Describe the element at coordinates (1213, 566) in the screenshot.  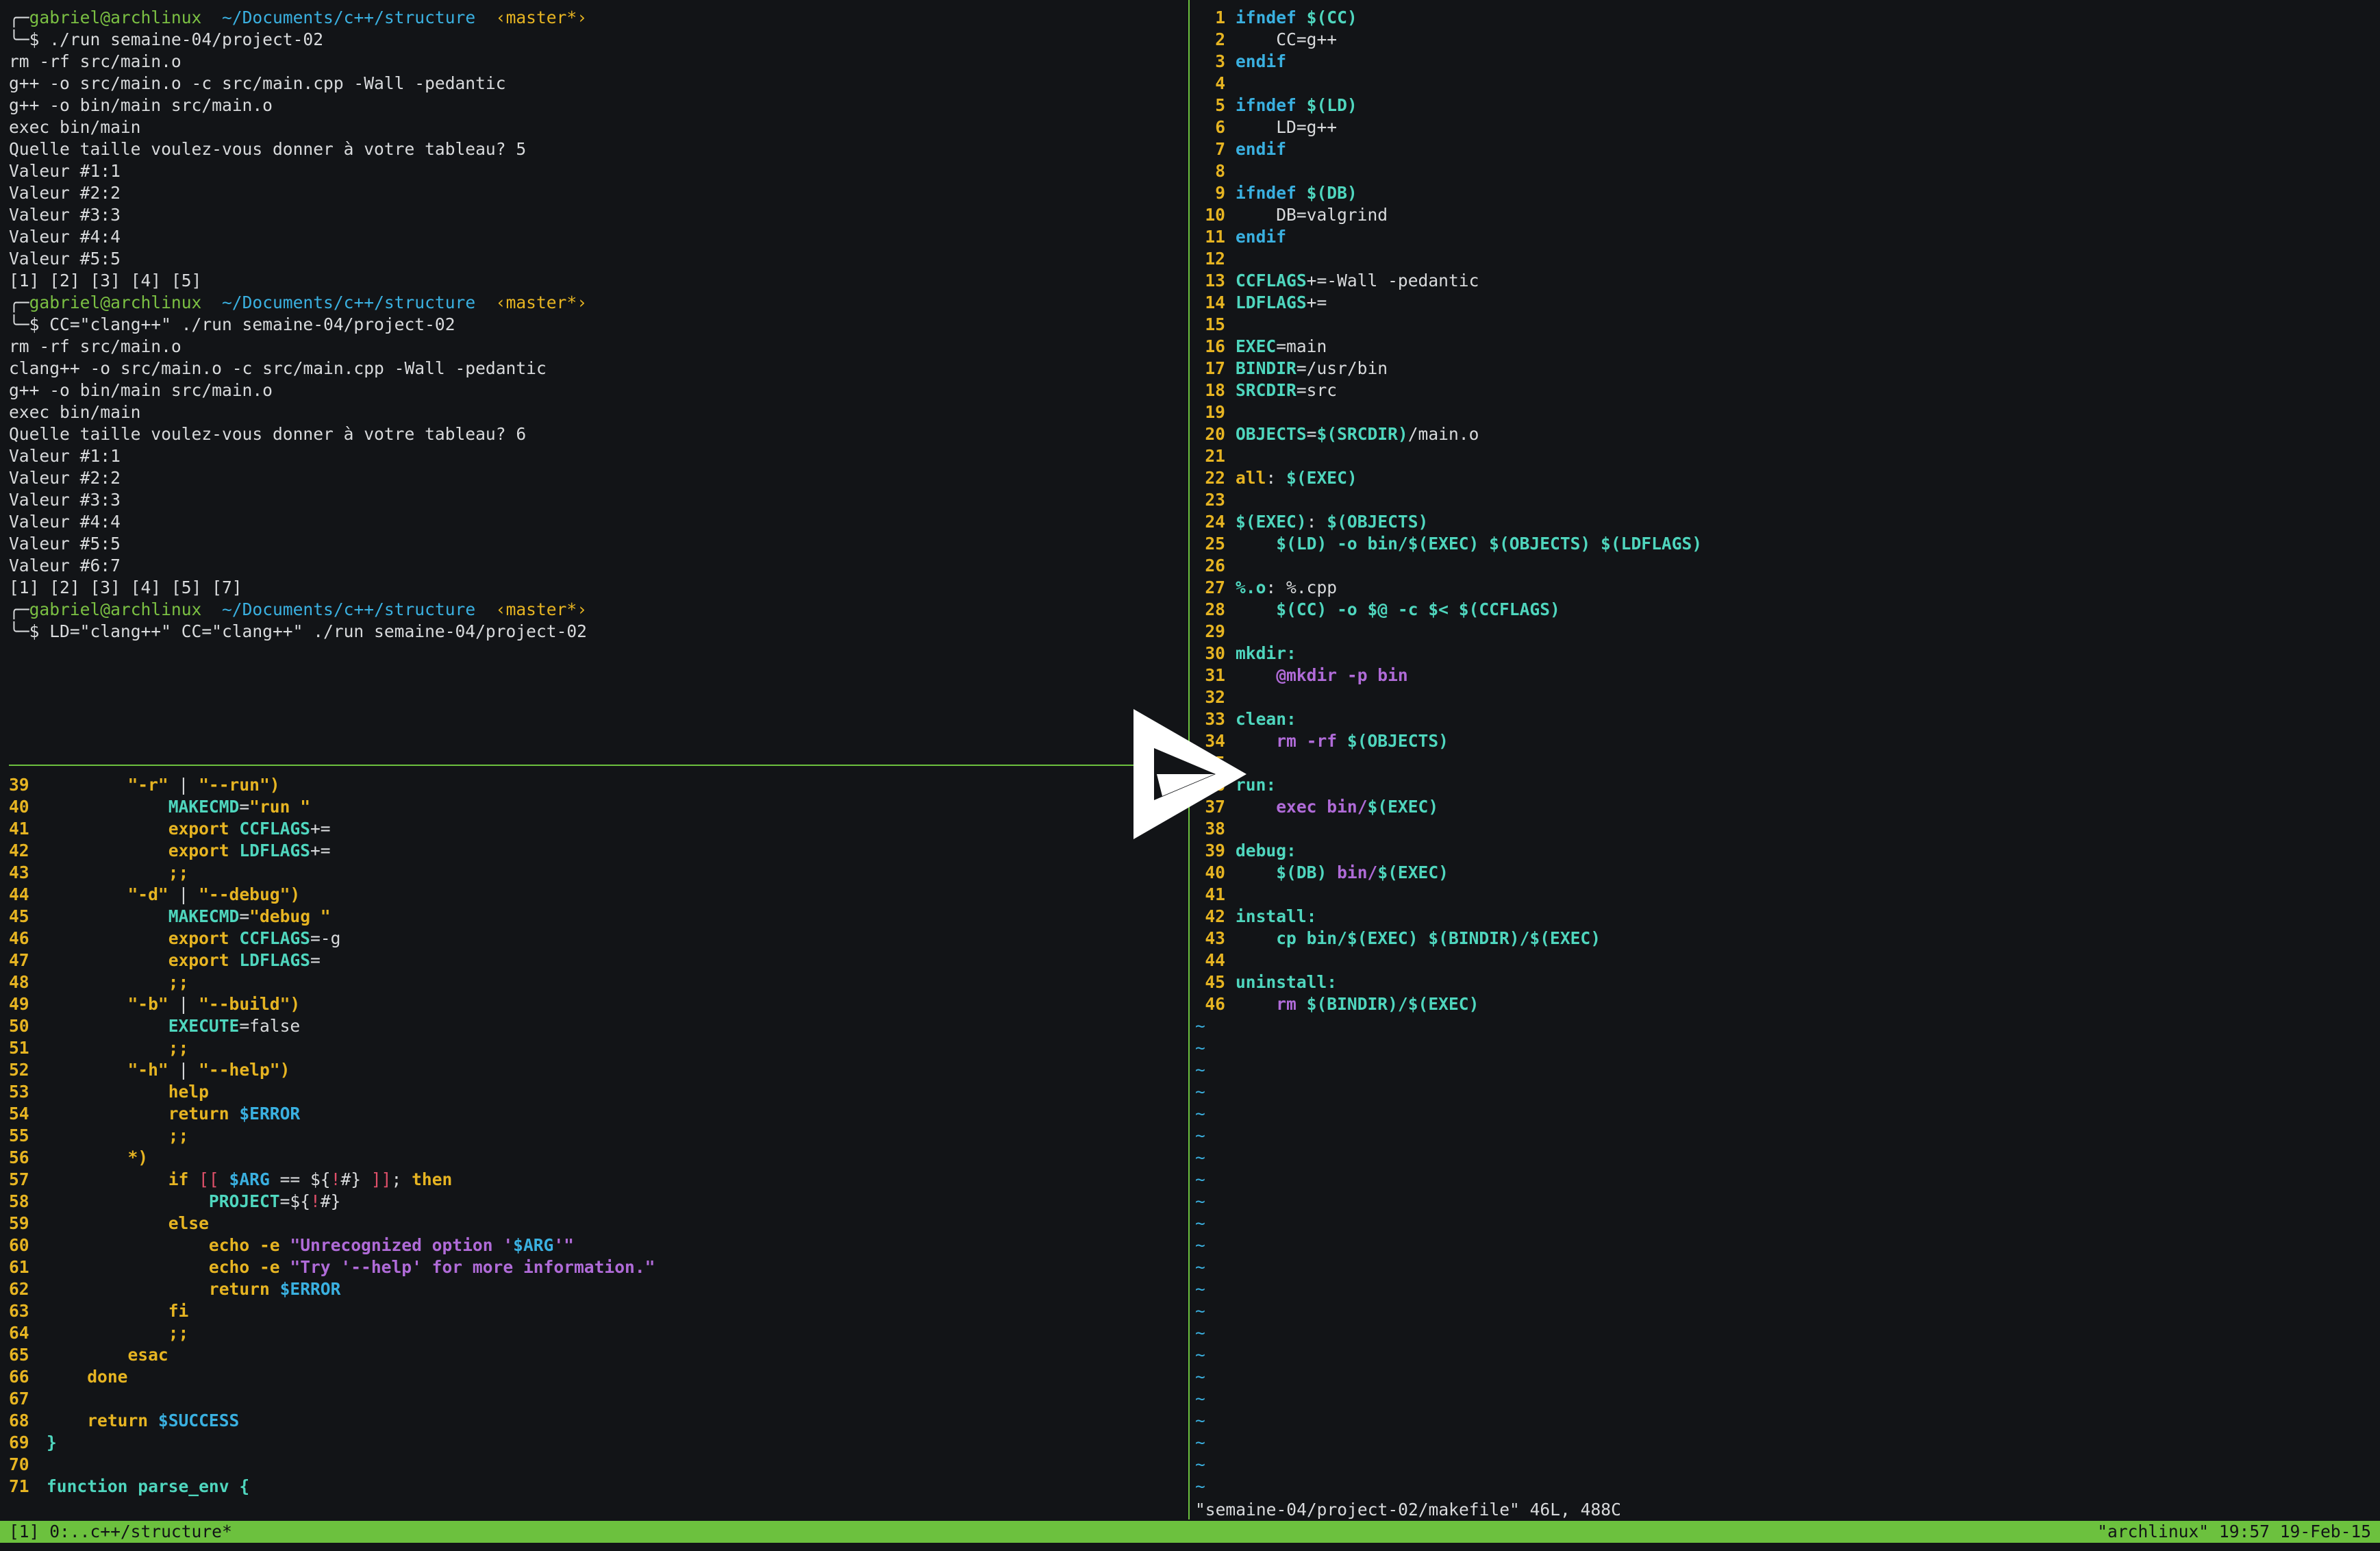
I see `code-line: 26` at that location.